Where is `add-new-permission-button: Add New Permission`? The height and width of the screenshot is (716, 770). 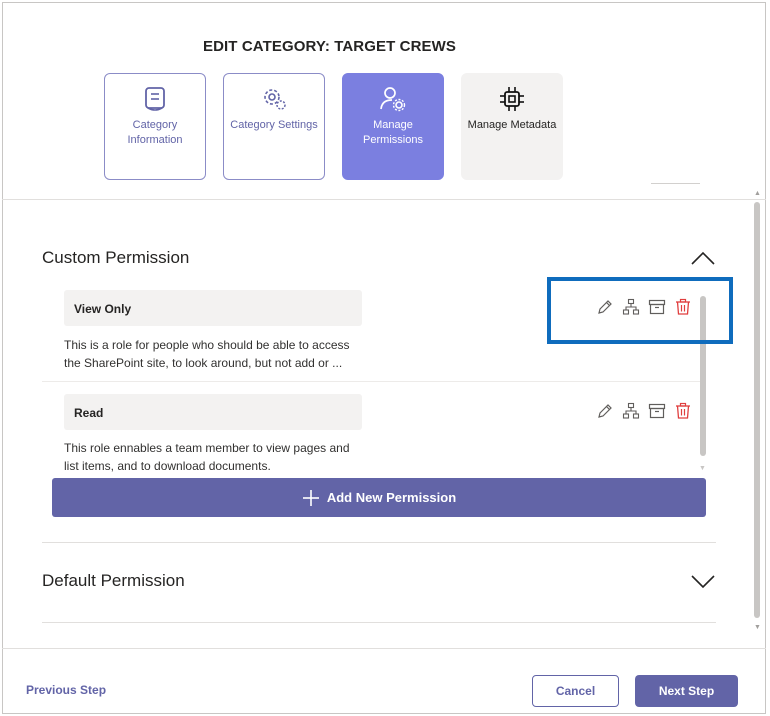 add-new-permission-button: Add New Permission is located at coordinates (379, 497).